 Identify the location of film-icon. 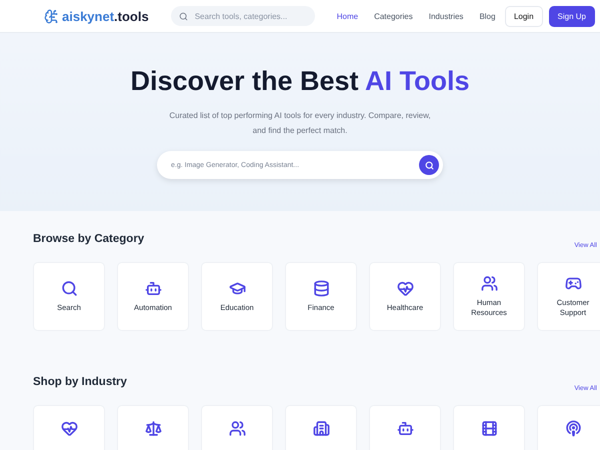
(489, 428).